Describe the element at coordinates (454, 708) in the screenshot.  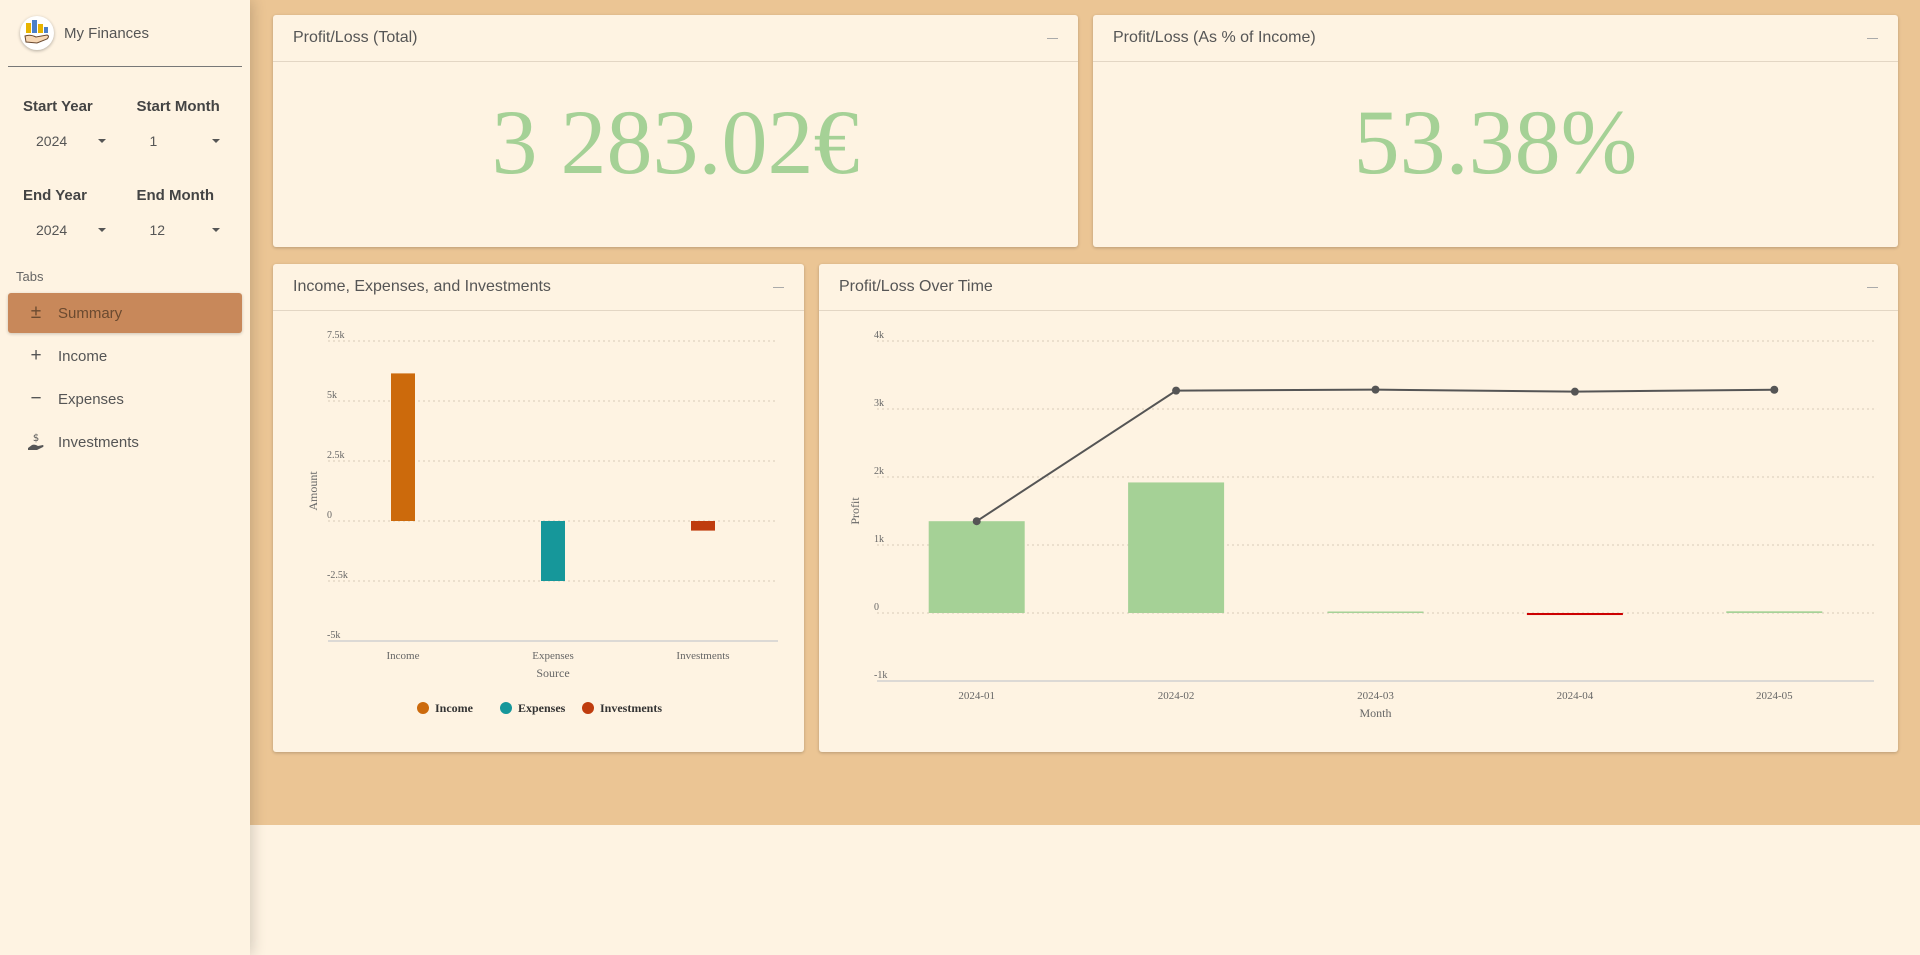
I see `legend-label: Income` at that location.